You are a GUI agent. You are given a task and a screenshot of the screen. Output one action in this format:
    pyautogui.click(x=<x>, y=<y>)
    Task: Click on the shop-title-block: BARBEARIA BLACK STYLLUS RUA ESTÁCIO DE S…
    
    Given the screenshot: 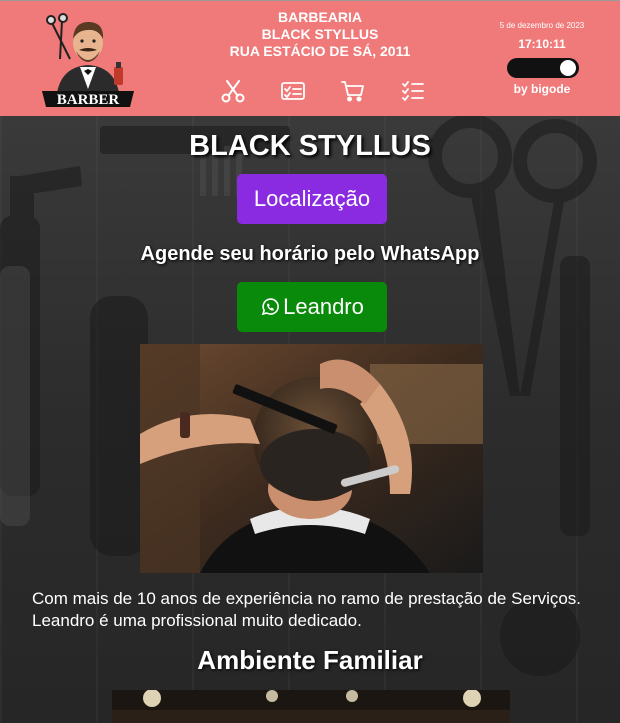 What is the action you would take?
    pyautogui.click(x=320, y=34)
    